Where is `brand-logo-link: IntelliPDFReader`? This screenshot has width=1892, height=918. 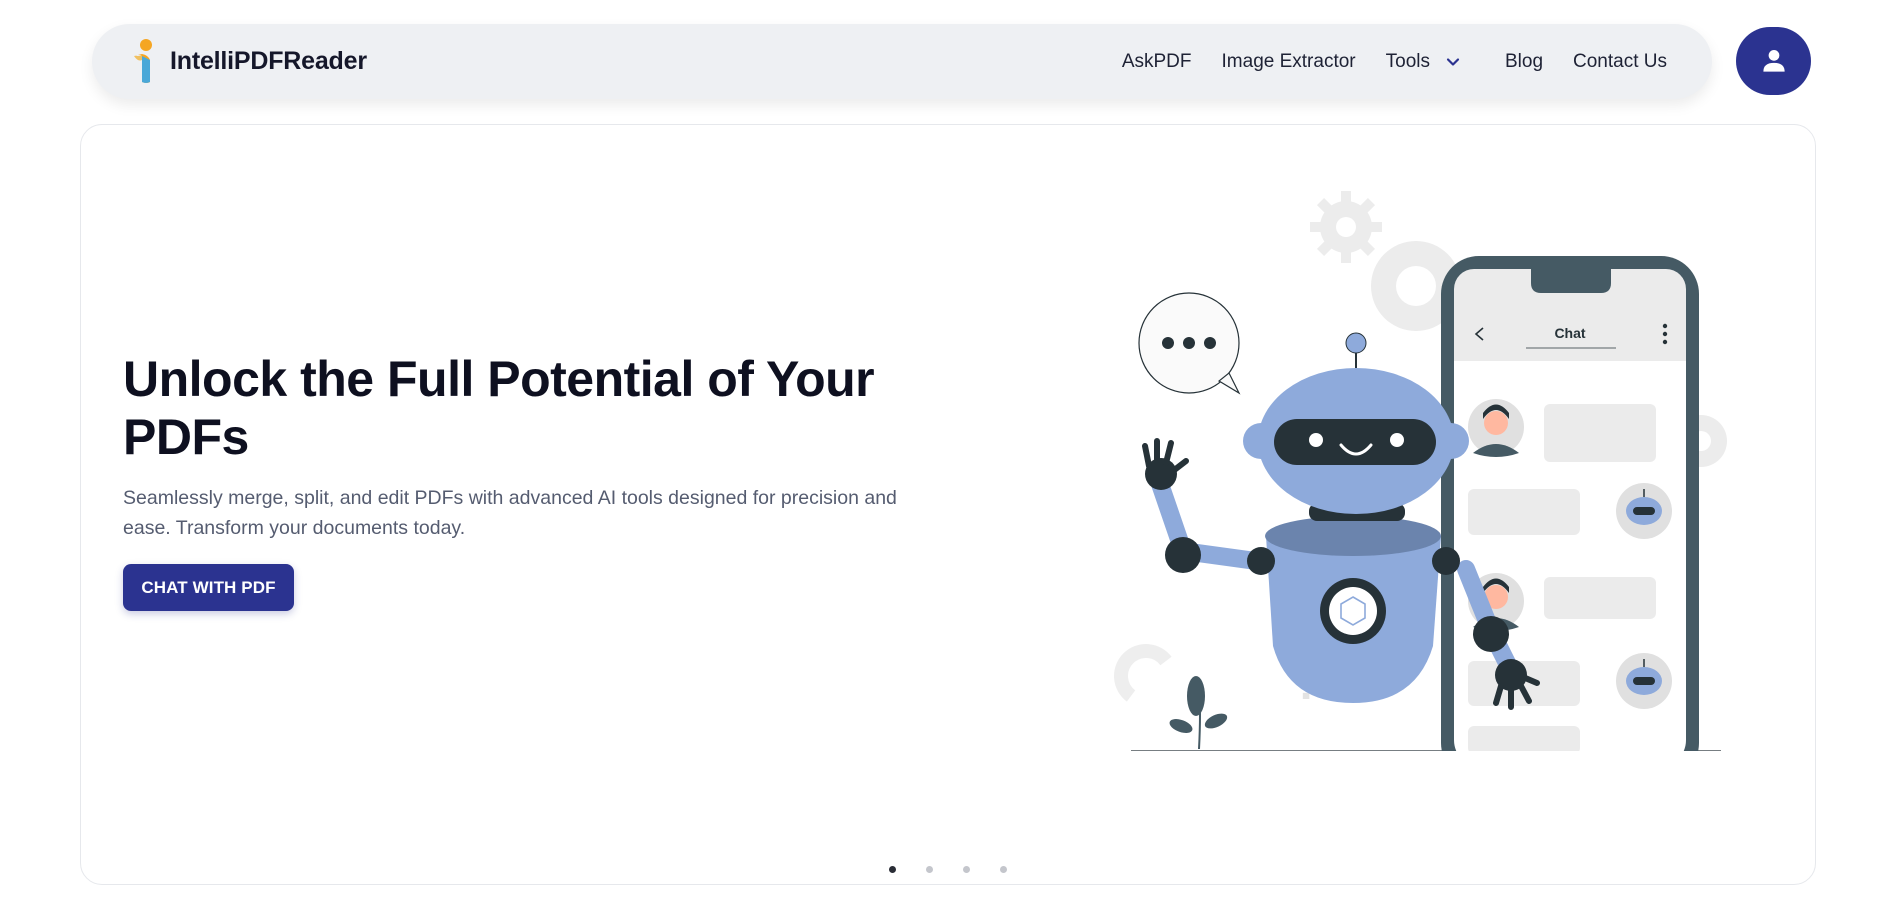
brand-logo-link: IntelliPDFReader is located at coordinates (247, 62).